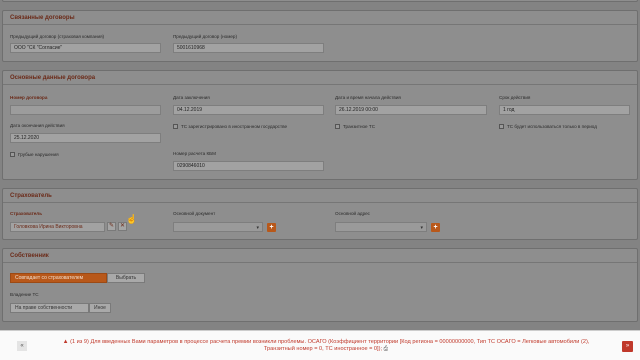 The image size is (640, 360). Describe the element at coordinates (37, 125) in the screenshot. I see `end-date-label: Дата окончания действия` at that location.